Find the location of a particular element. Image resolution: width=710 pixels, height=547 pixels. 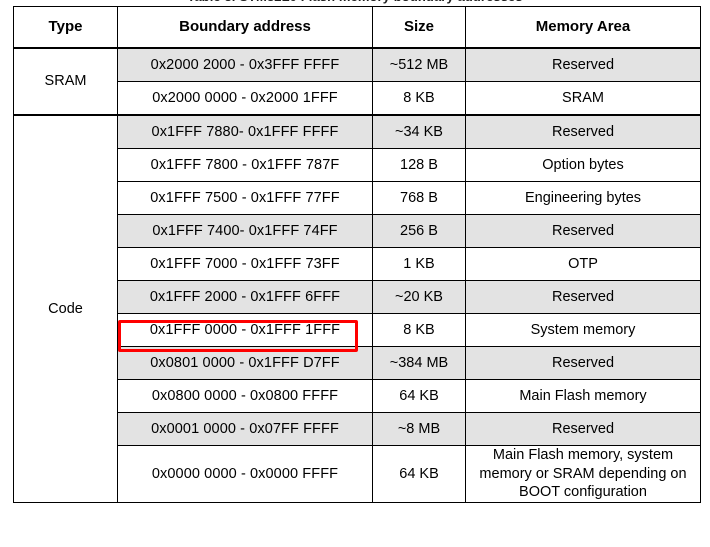

table-row: 0x2000 0000 - 0x2000 1FFF 8 KB SRAM is located at coordinates (357, 98).